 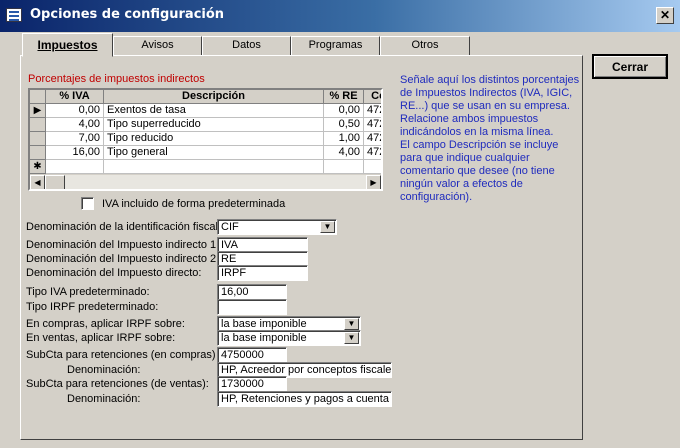 I want to click on new-cell-iva, so click(x=75, y=167).